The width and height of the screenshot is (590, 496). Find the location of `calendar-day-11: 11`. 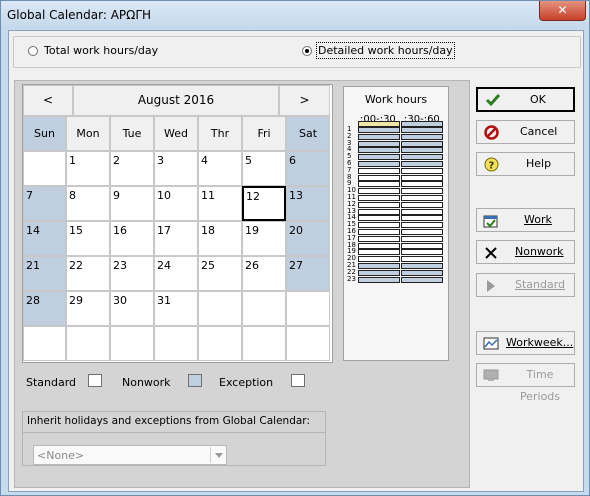

calendar-day-11: 11 is located at coordinates (220, 203).